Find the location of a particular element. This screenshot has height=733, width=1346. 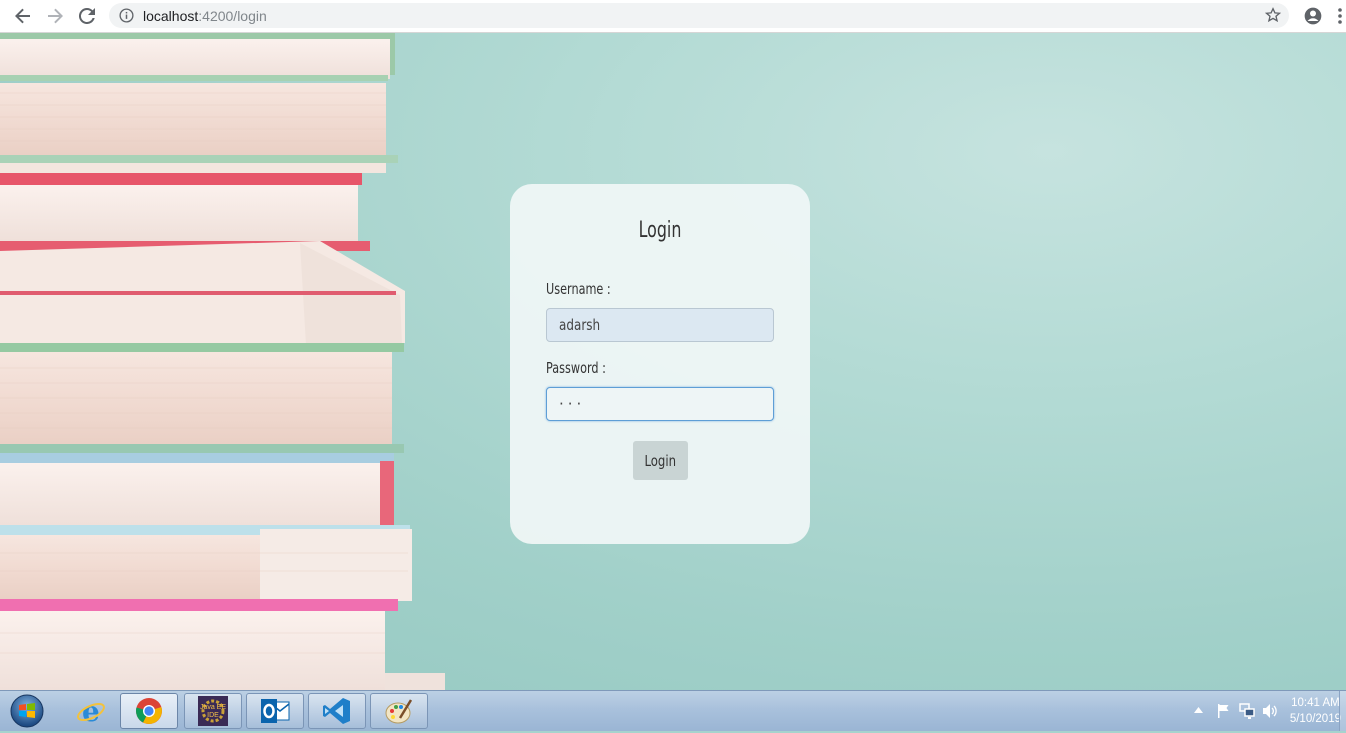

network-icon is located at coordinates (1247, 711).